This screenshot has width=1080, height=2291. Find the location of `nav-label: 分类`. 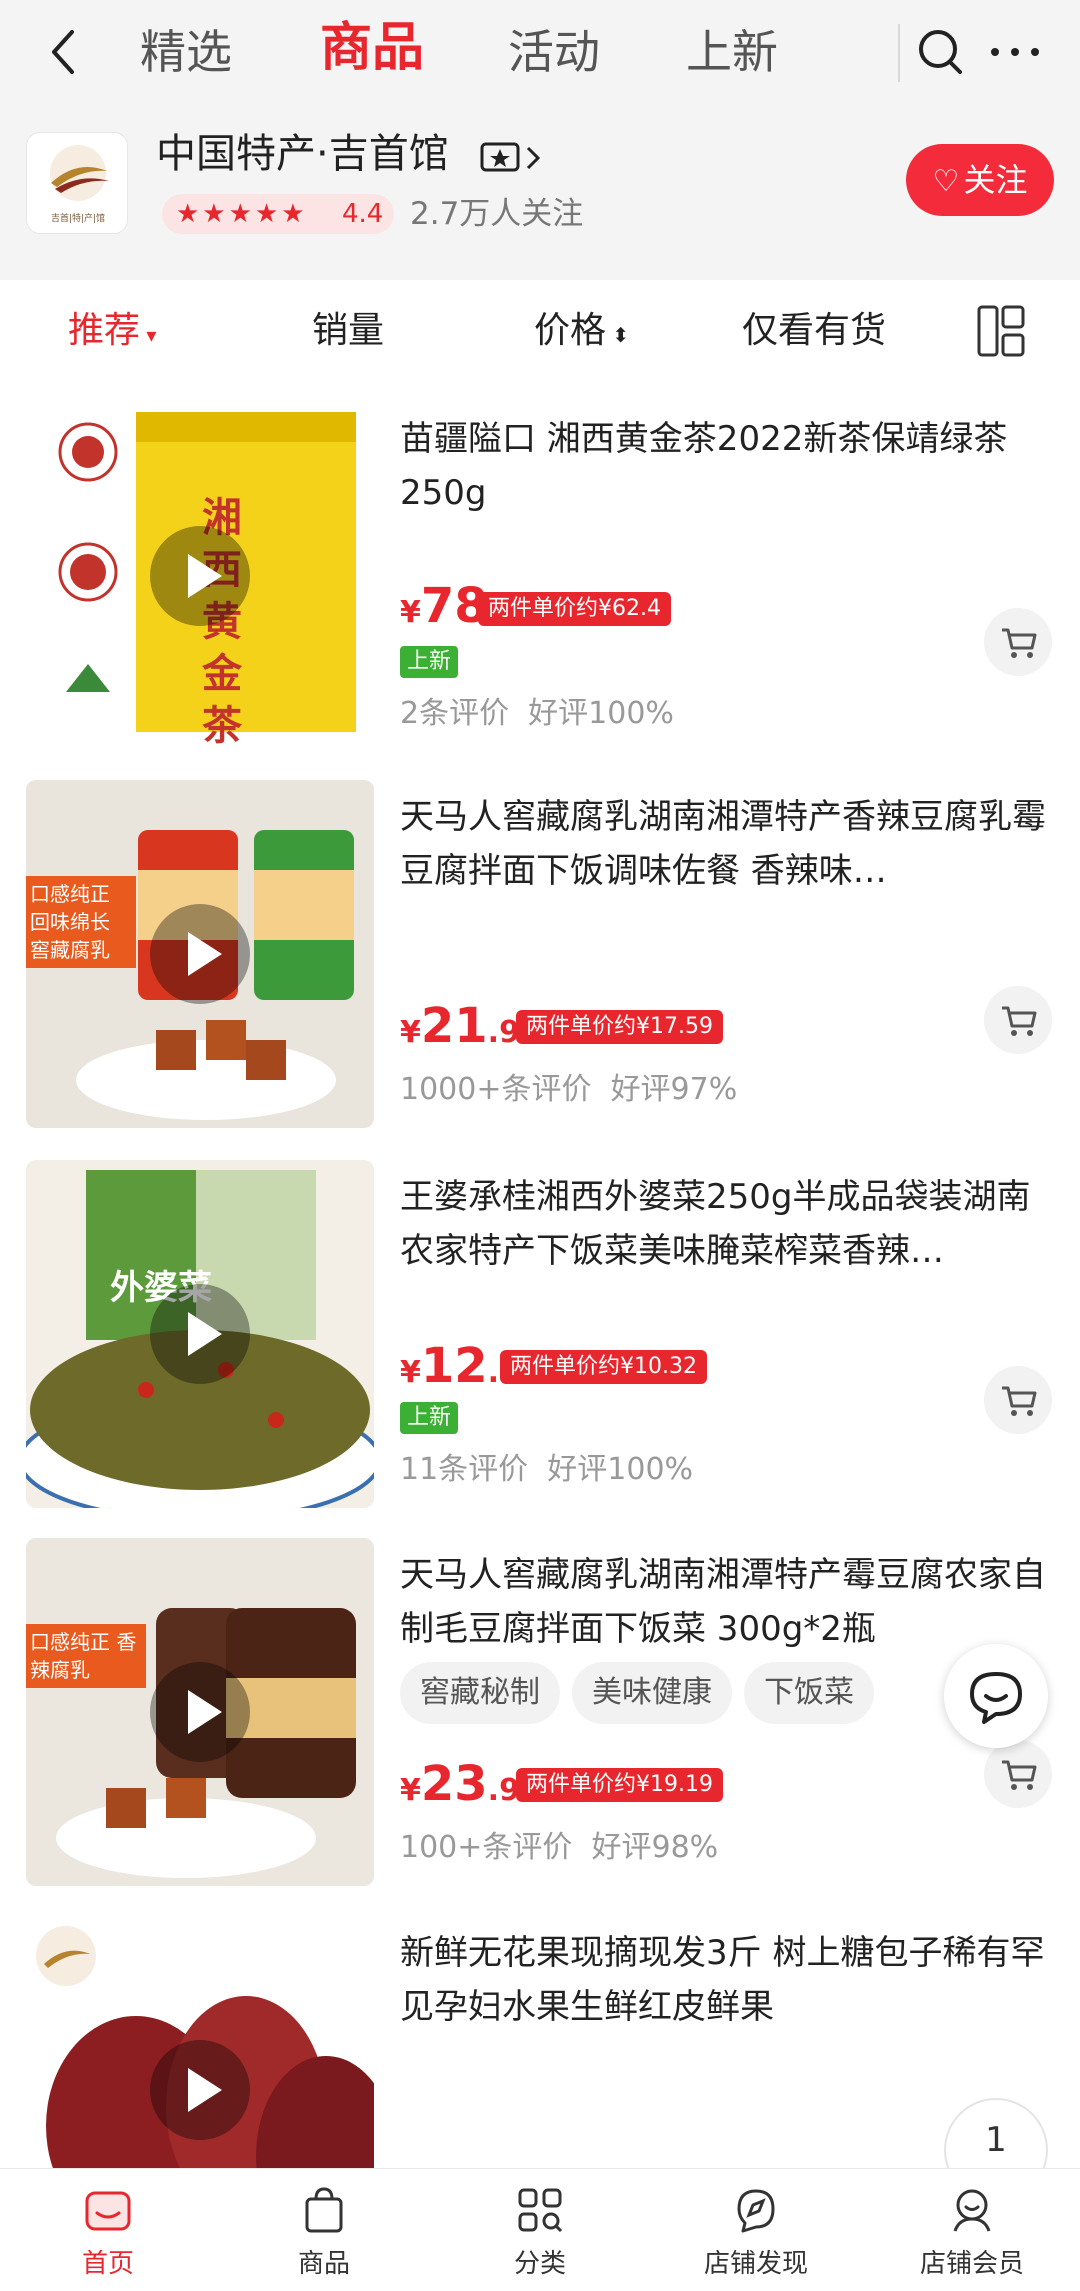

nav-label: 分类 is located at coordinates (539, 2264).